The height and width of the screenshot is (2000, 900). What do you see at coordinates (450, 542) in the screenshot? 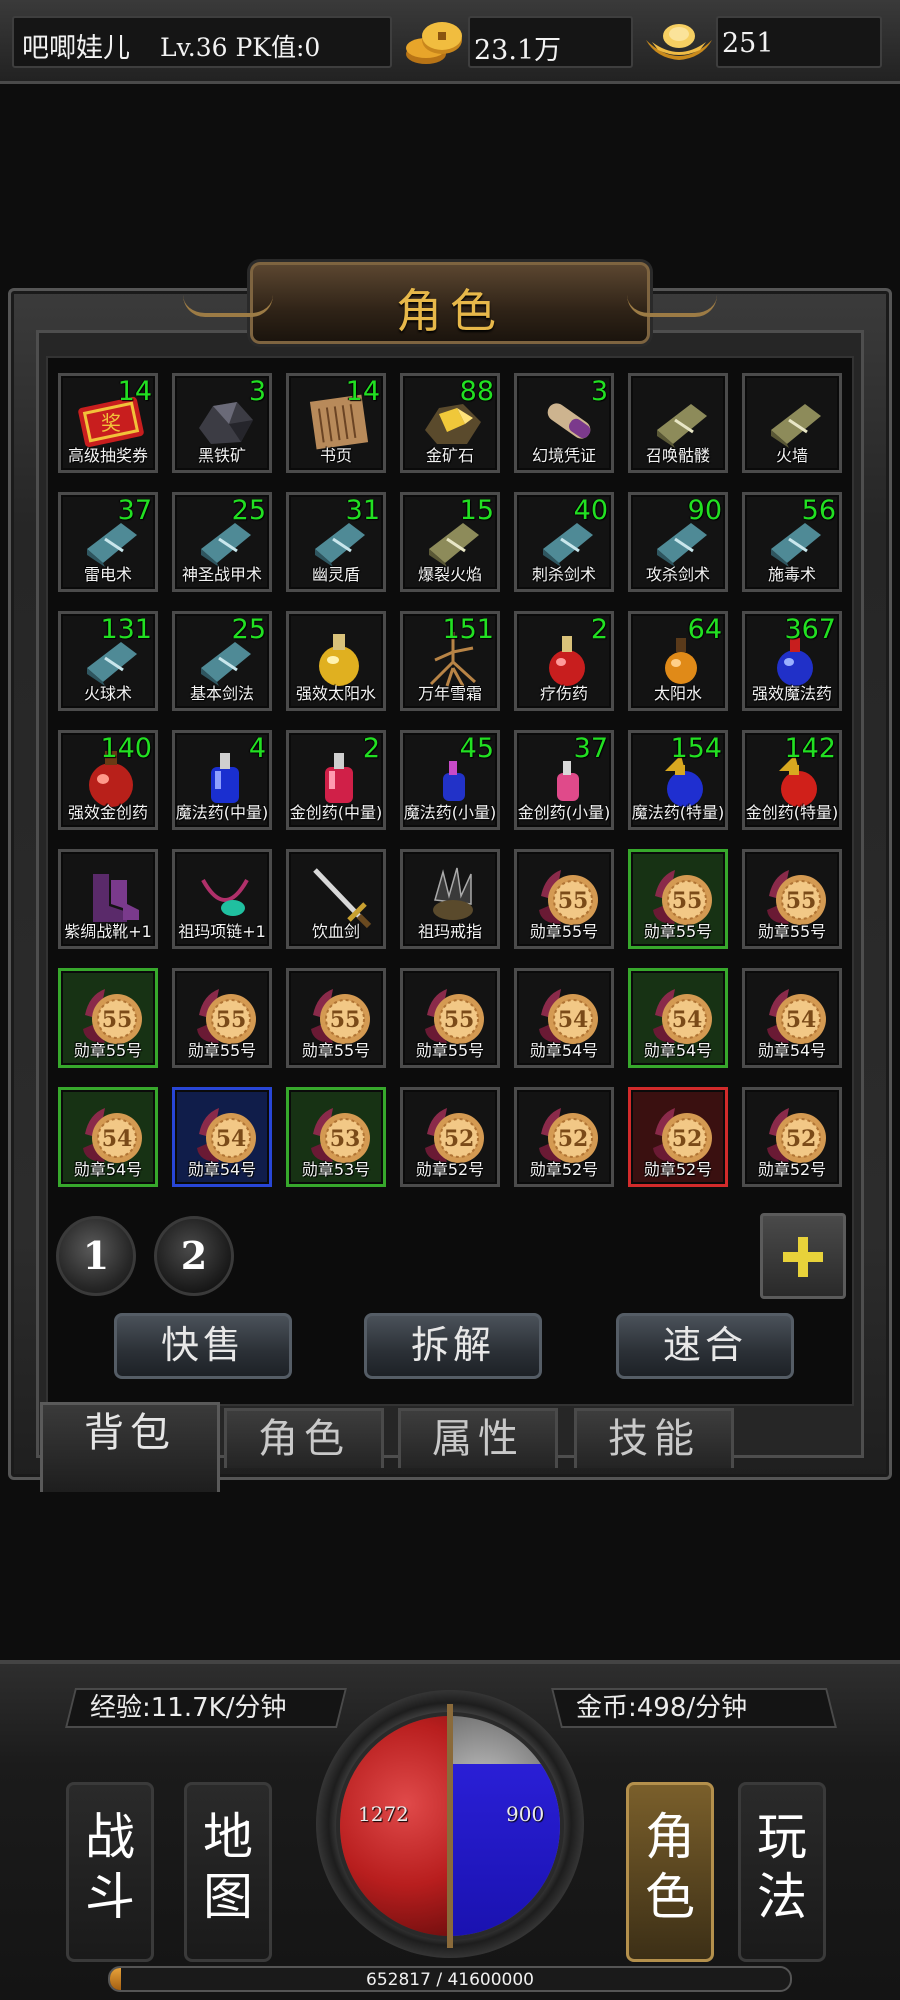
I see `inventory-slot: 15 爆裂火焰` at bounding box center [450, 542].